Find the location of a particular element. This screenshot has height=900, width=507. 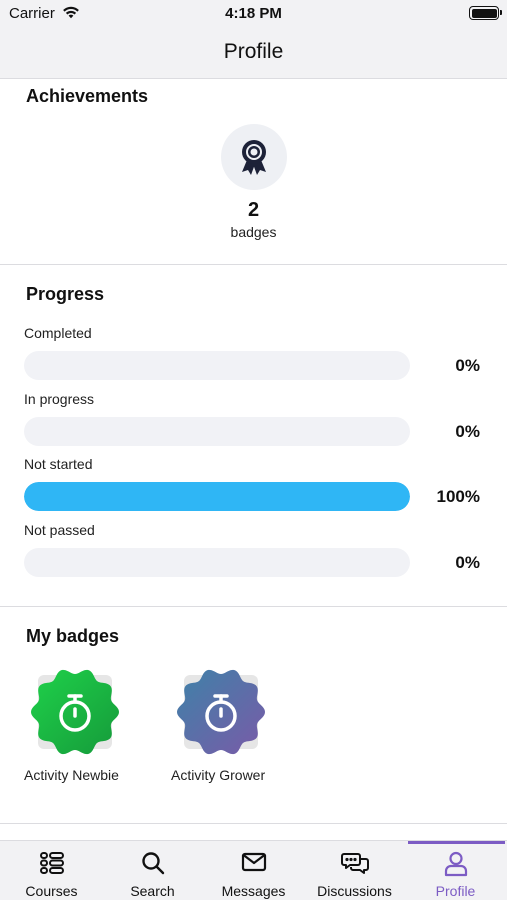

progress-percent-not-passed: 0% is located at coordinates (467, 562).